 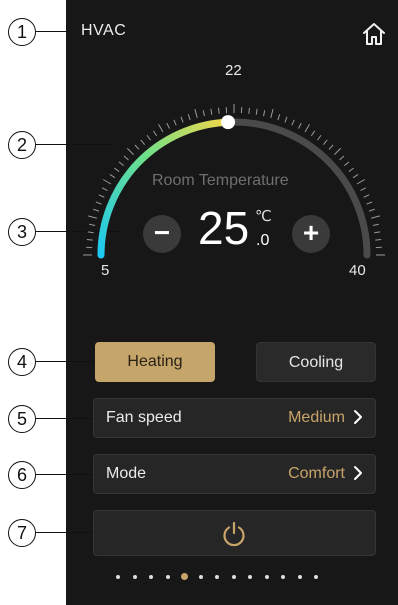 I want to click on fan-speed-row: Fan speed Medium, so click(x=234, y=418).